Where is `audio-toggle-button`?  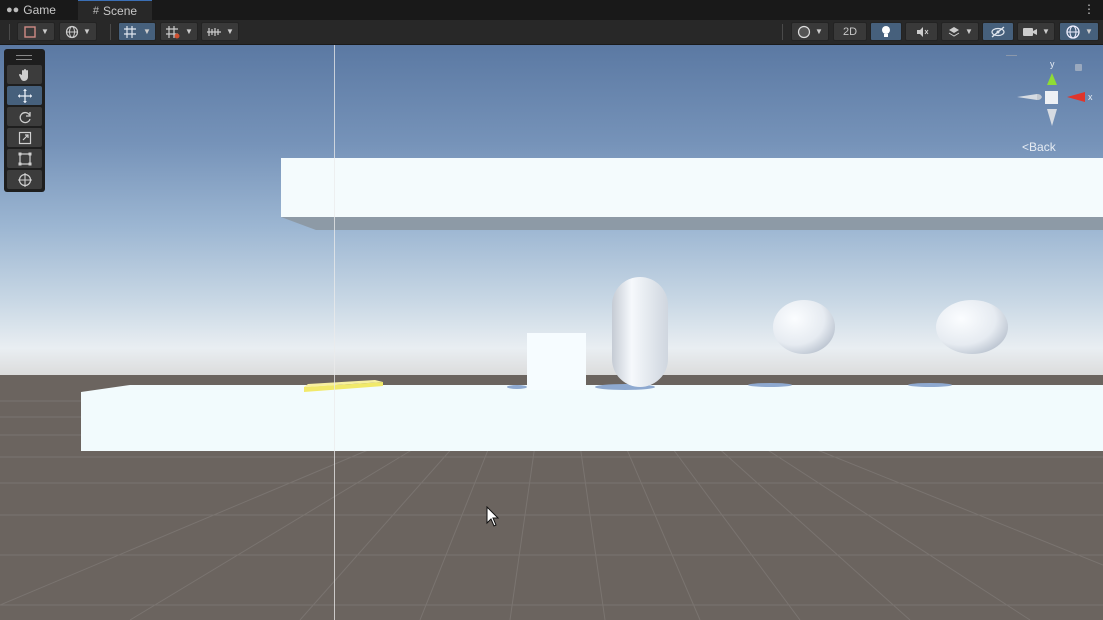 audio-toggle-button is located at coordinates (921, 31).